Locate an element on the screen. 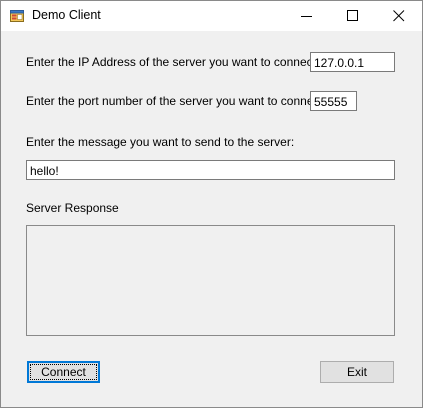  minimize-icon is located at coordinates (306, 16).